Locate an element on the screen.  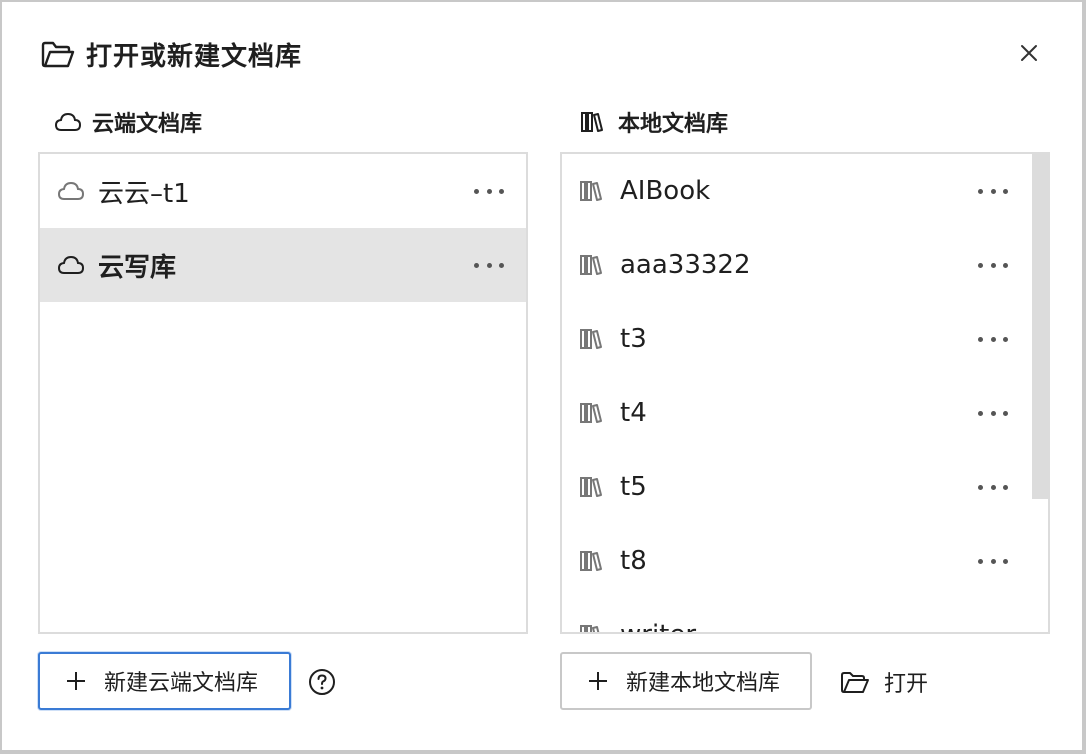
new-local-library-label: 新建本地文档库 is located at coordinates (703, 683).